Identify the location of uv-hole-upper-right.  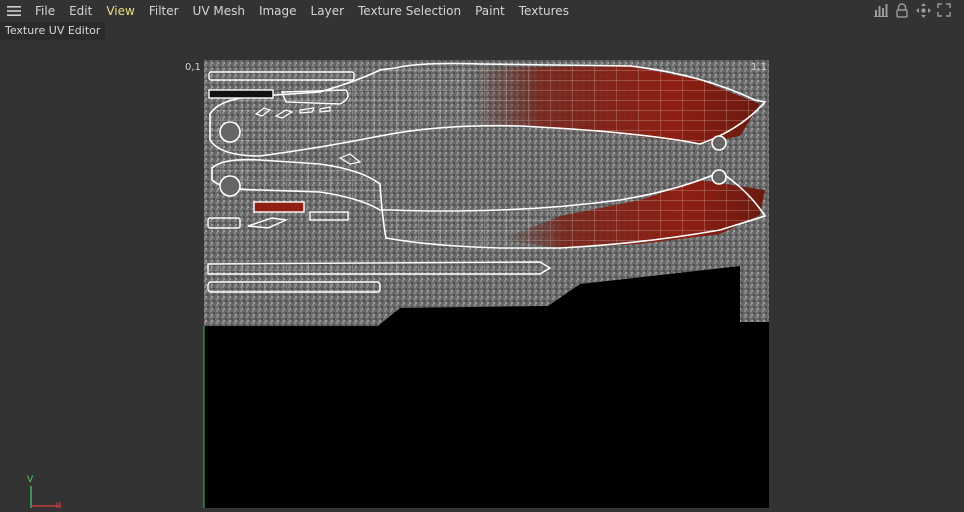
(719, 143).